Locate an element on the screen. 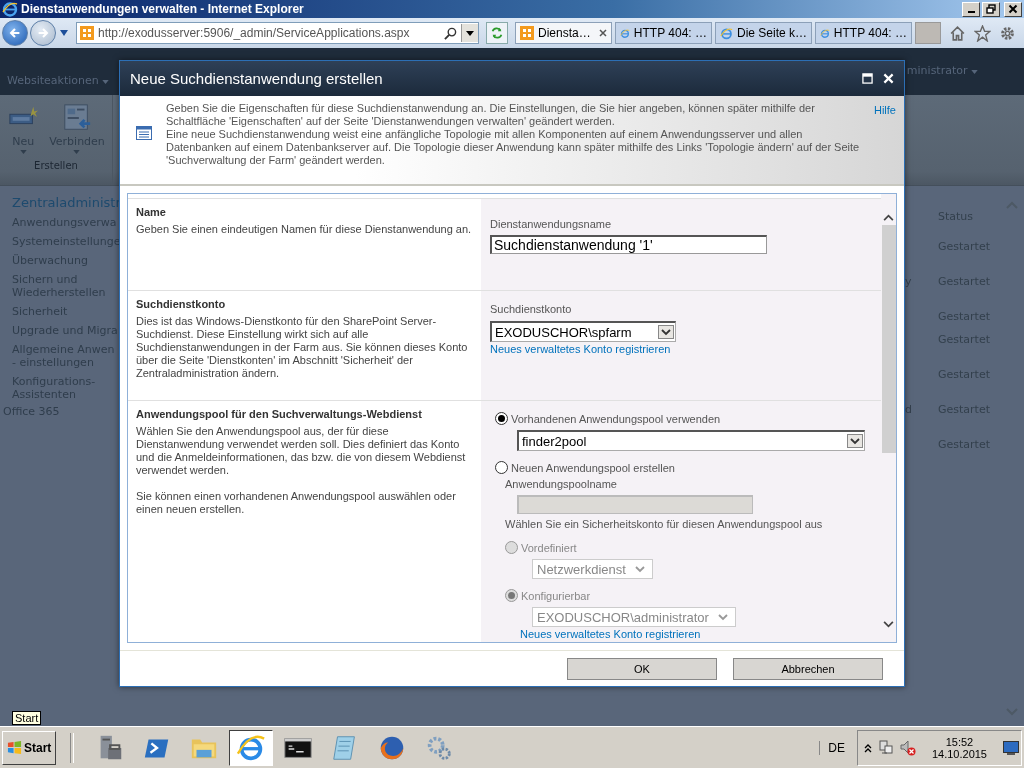 The height and width of the screenshot is (768, 1024). intro-paragraph: Geben Sie die Eigenschaften für diese Suchdienstanwendung an. Die Einstellungen, die Sie hier angeben, können später mithilfe der Schaltfläche 'Eigenschaften' auf der Seite 'Dienstanwendungen verwalten' geändert werden. is located at coordinates (491, 115).